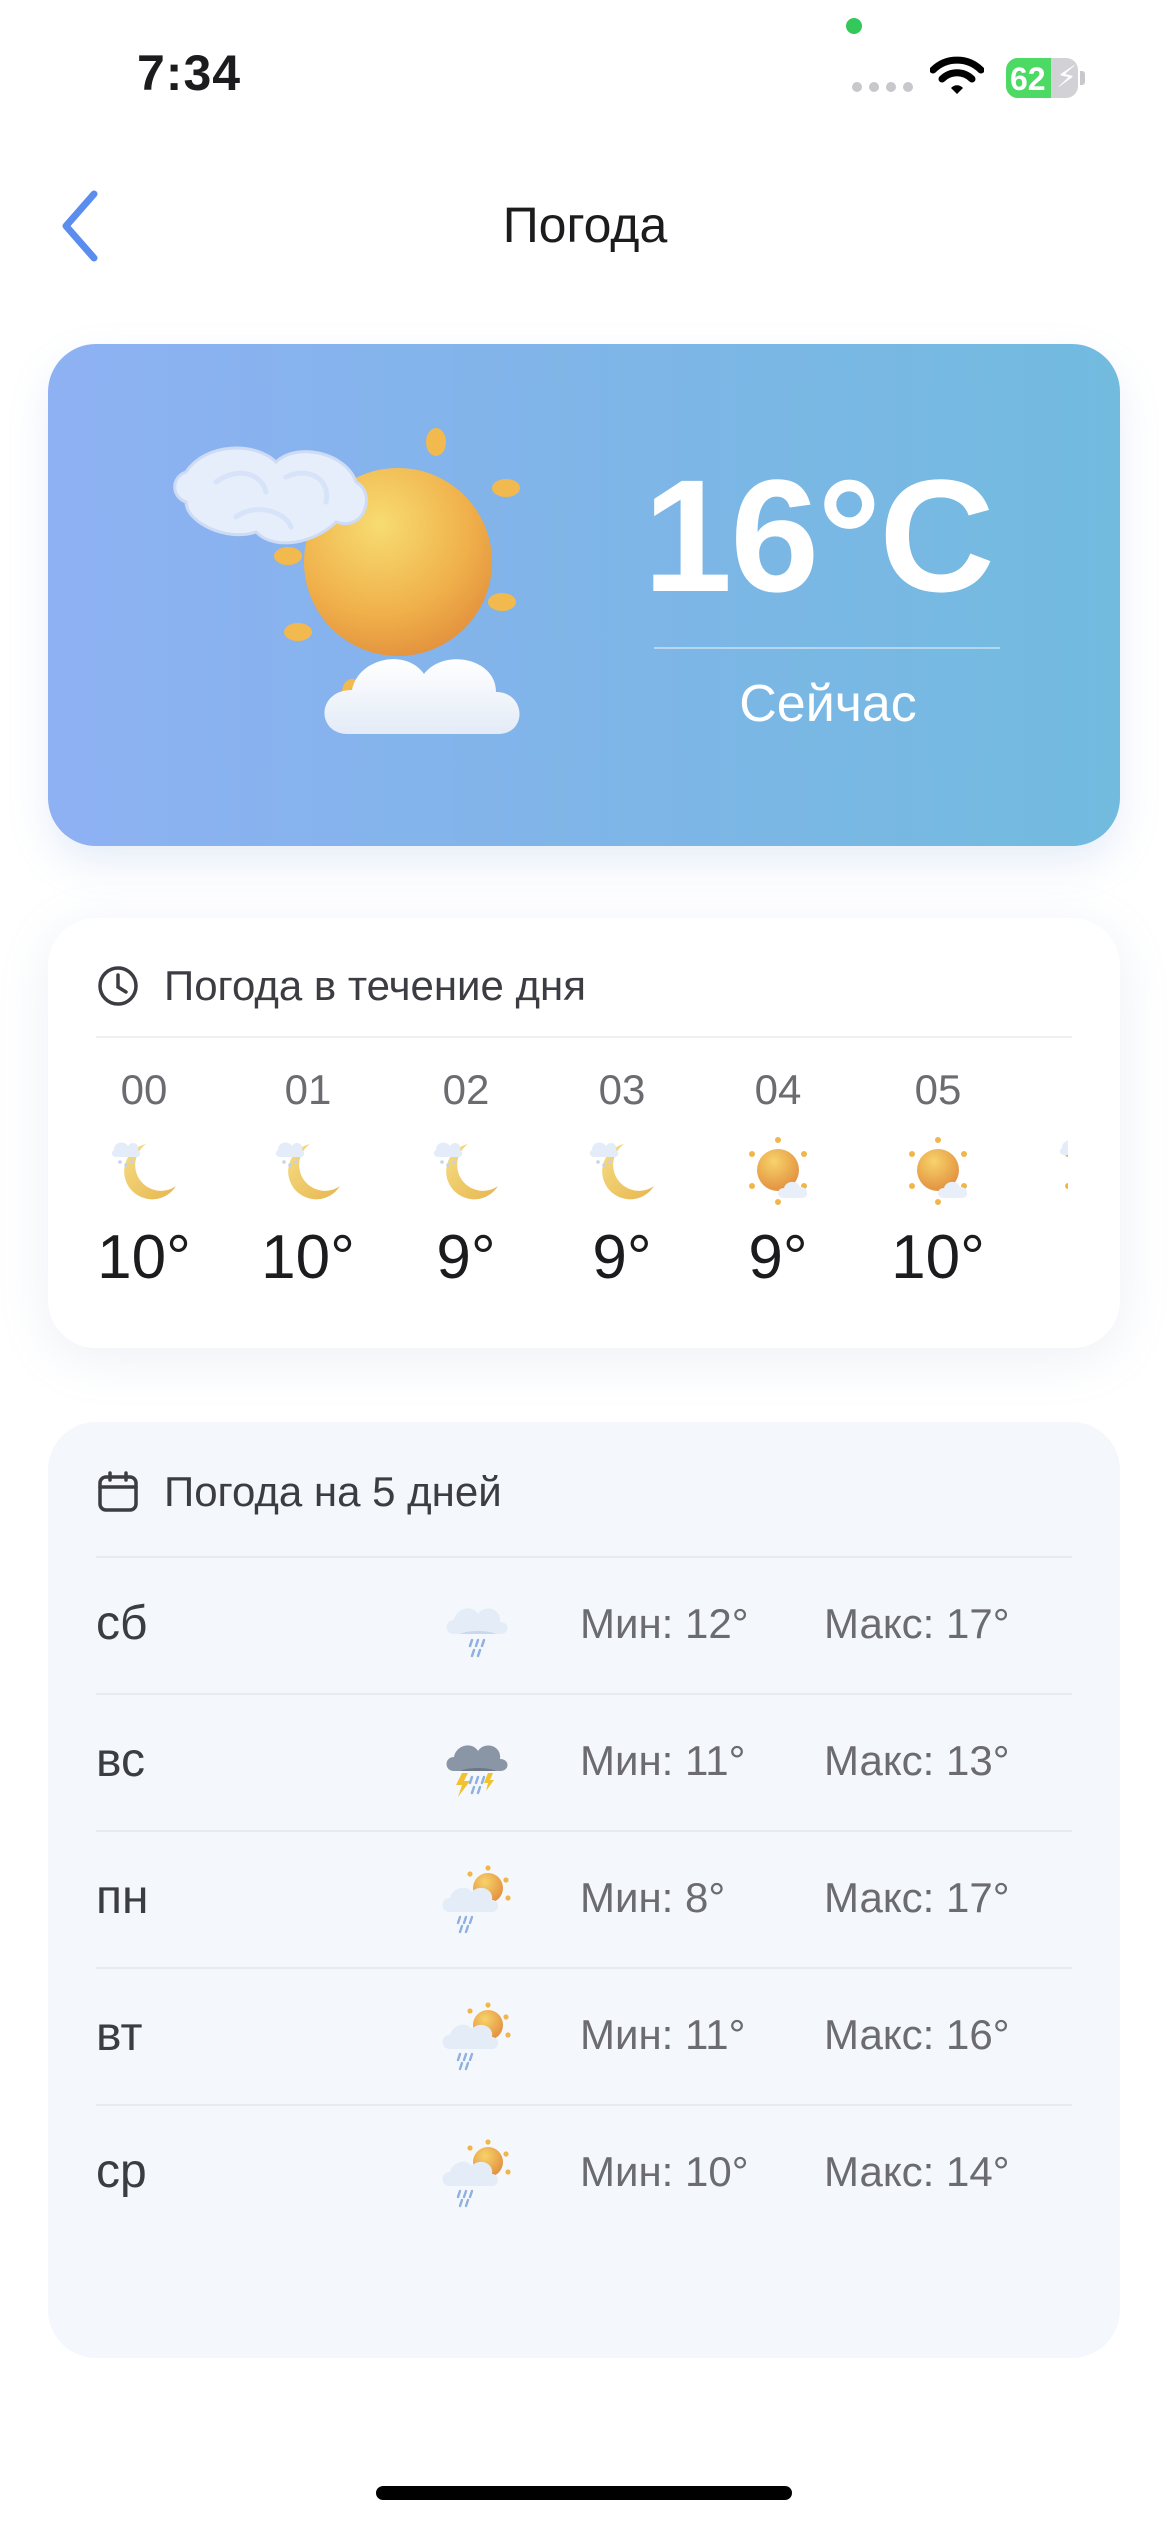 Image resolution: width=1170 pixels, height=2532 pixels. What do you see at coordinates (308, 1089) in the screenshot?
I see `hour-label: 01` at bounding box center [308, 1089].